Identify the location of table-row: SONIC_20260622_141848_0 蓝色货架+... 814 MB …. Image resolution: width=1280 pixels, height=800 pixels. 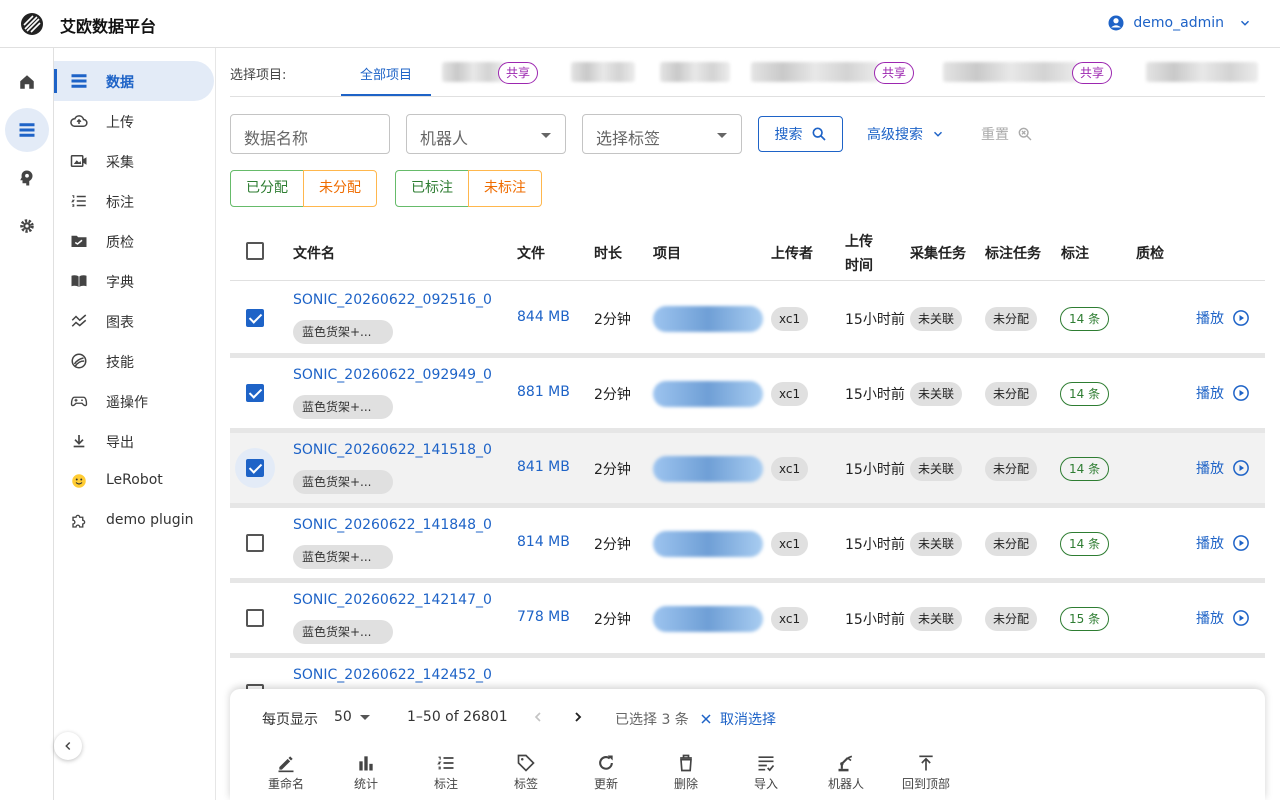
(747, 543).